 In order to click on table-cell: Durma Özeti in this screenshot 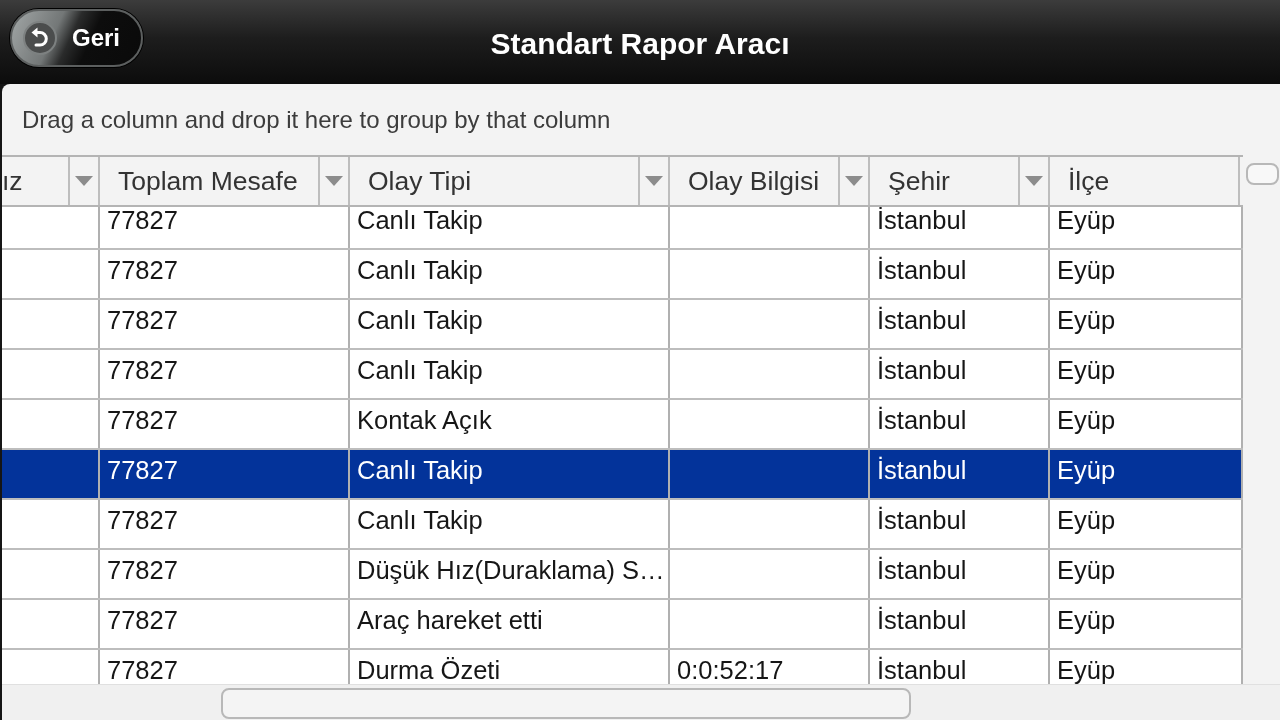, I will do `click(429, 670)`.